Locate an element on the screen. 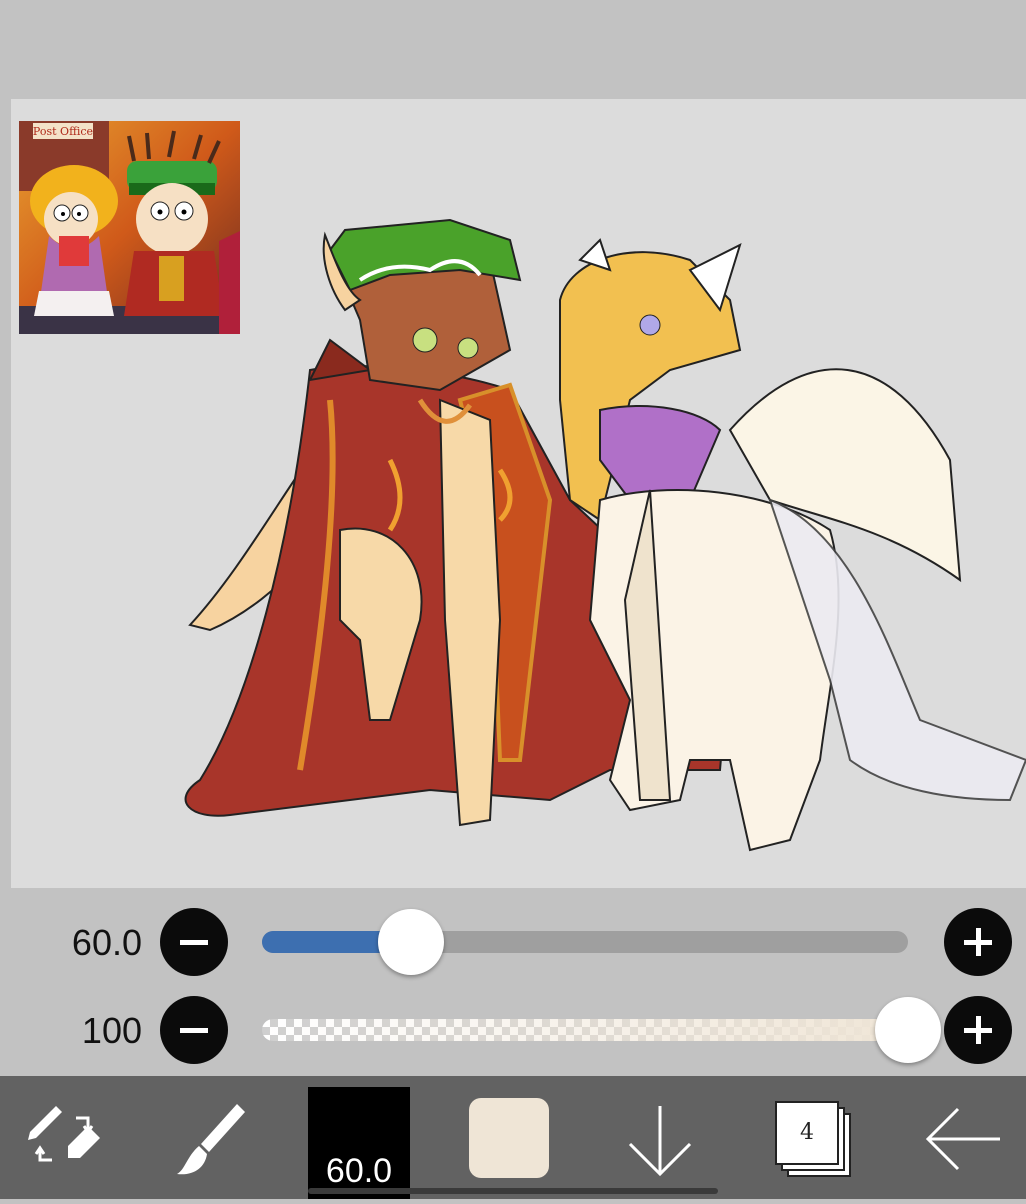 The width and height of the screenshot is (1026, 1204). arrow-left-icon is located at coordinates (962, 1139).